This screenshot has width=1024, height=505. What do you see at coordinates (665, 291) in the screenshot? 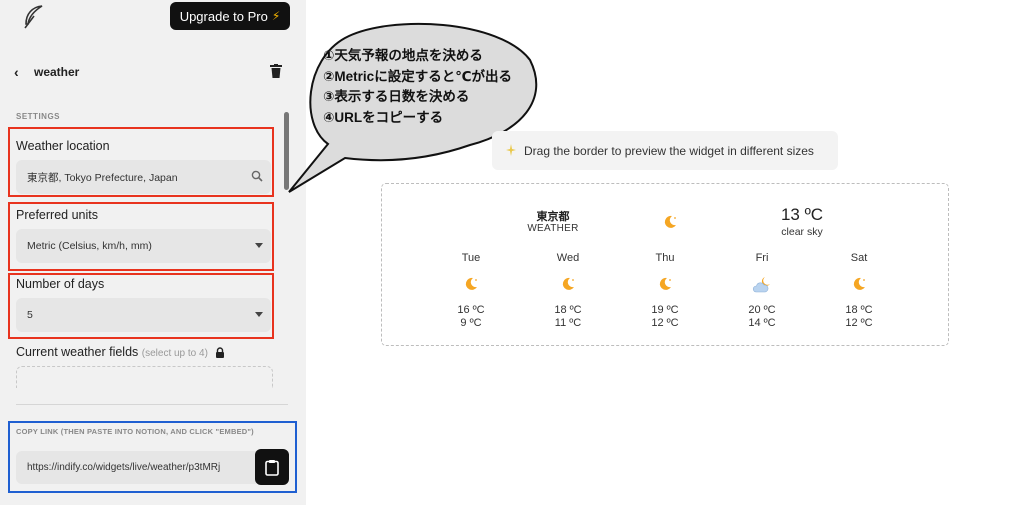
I see `forecast-day: Thu 19 ºC 12 ºC` at bounding box center [665, 291].